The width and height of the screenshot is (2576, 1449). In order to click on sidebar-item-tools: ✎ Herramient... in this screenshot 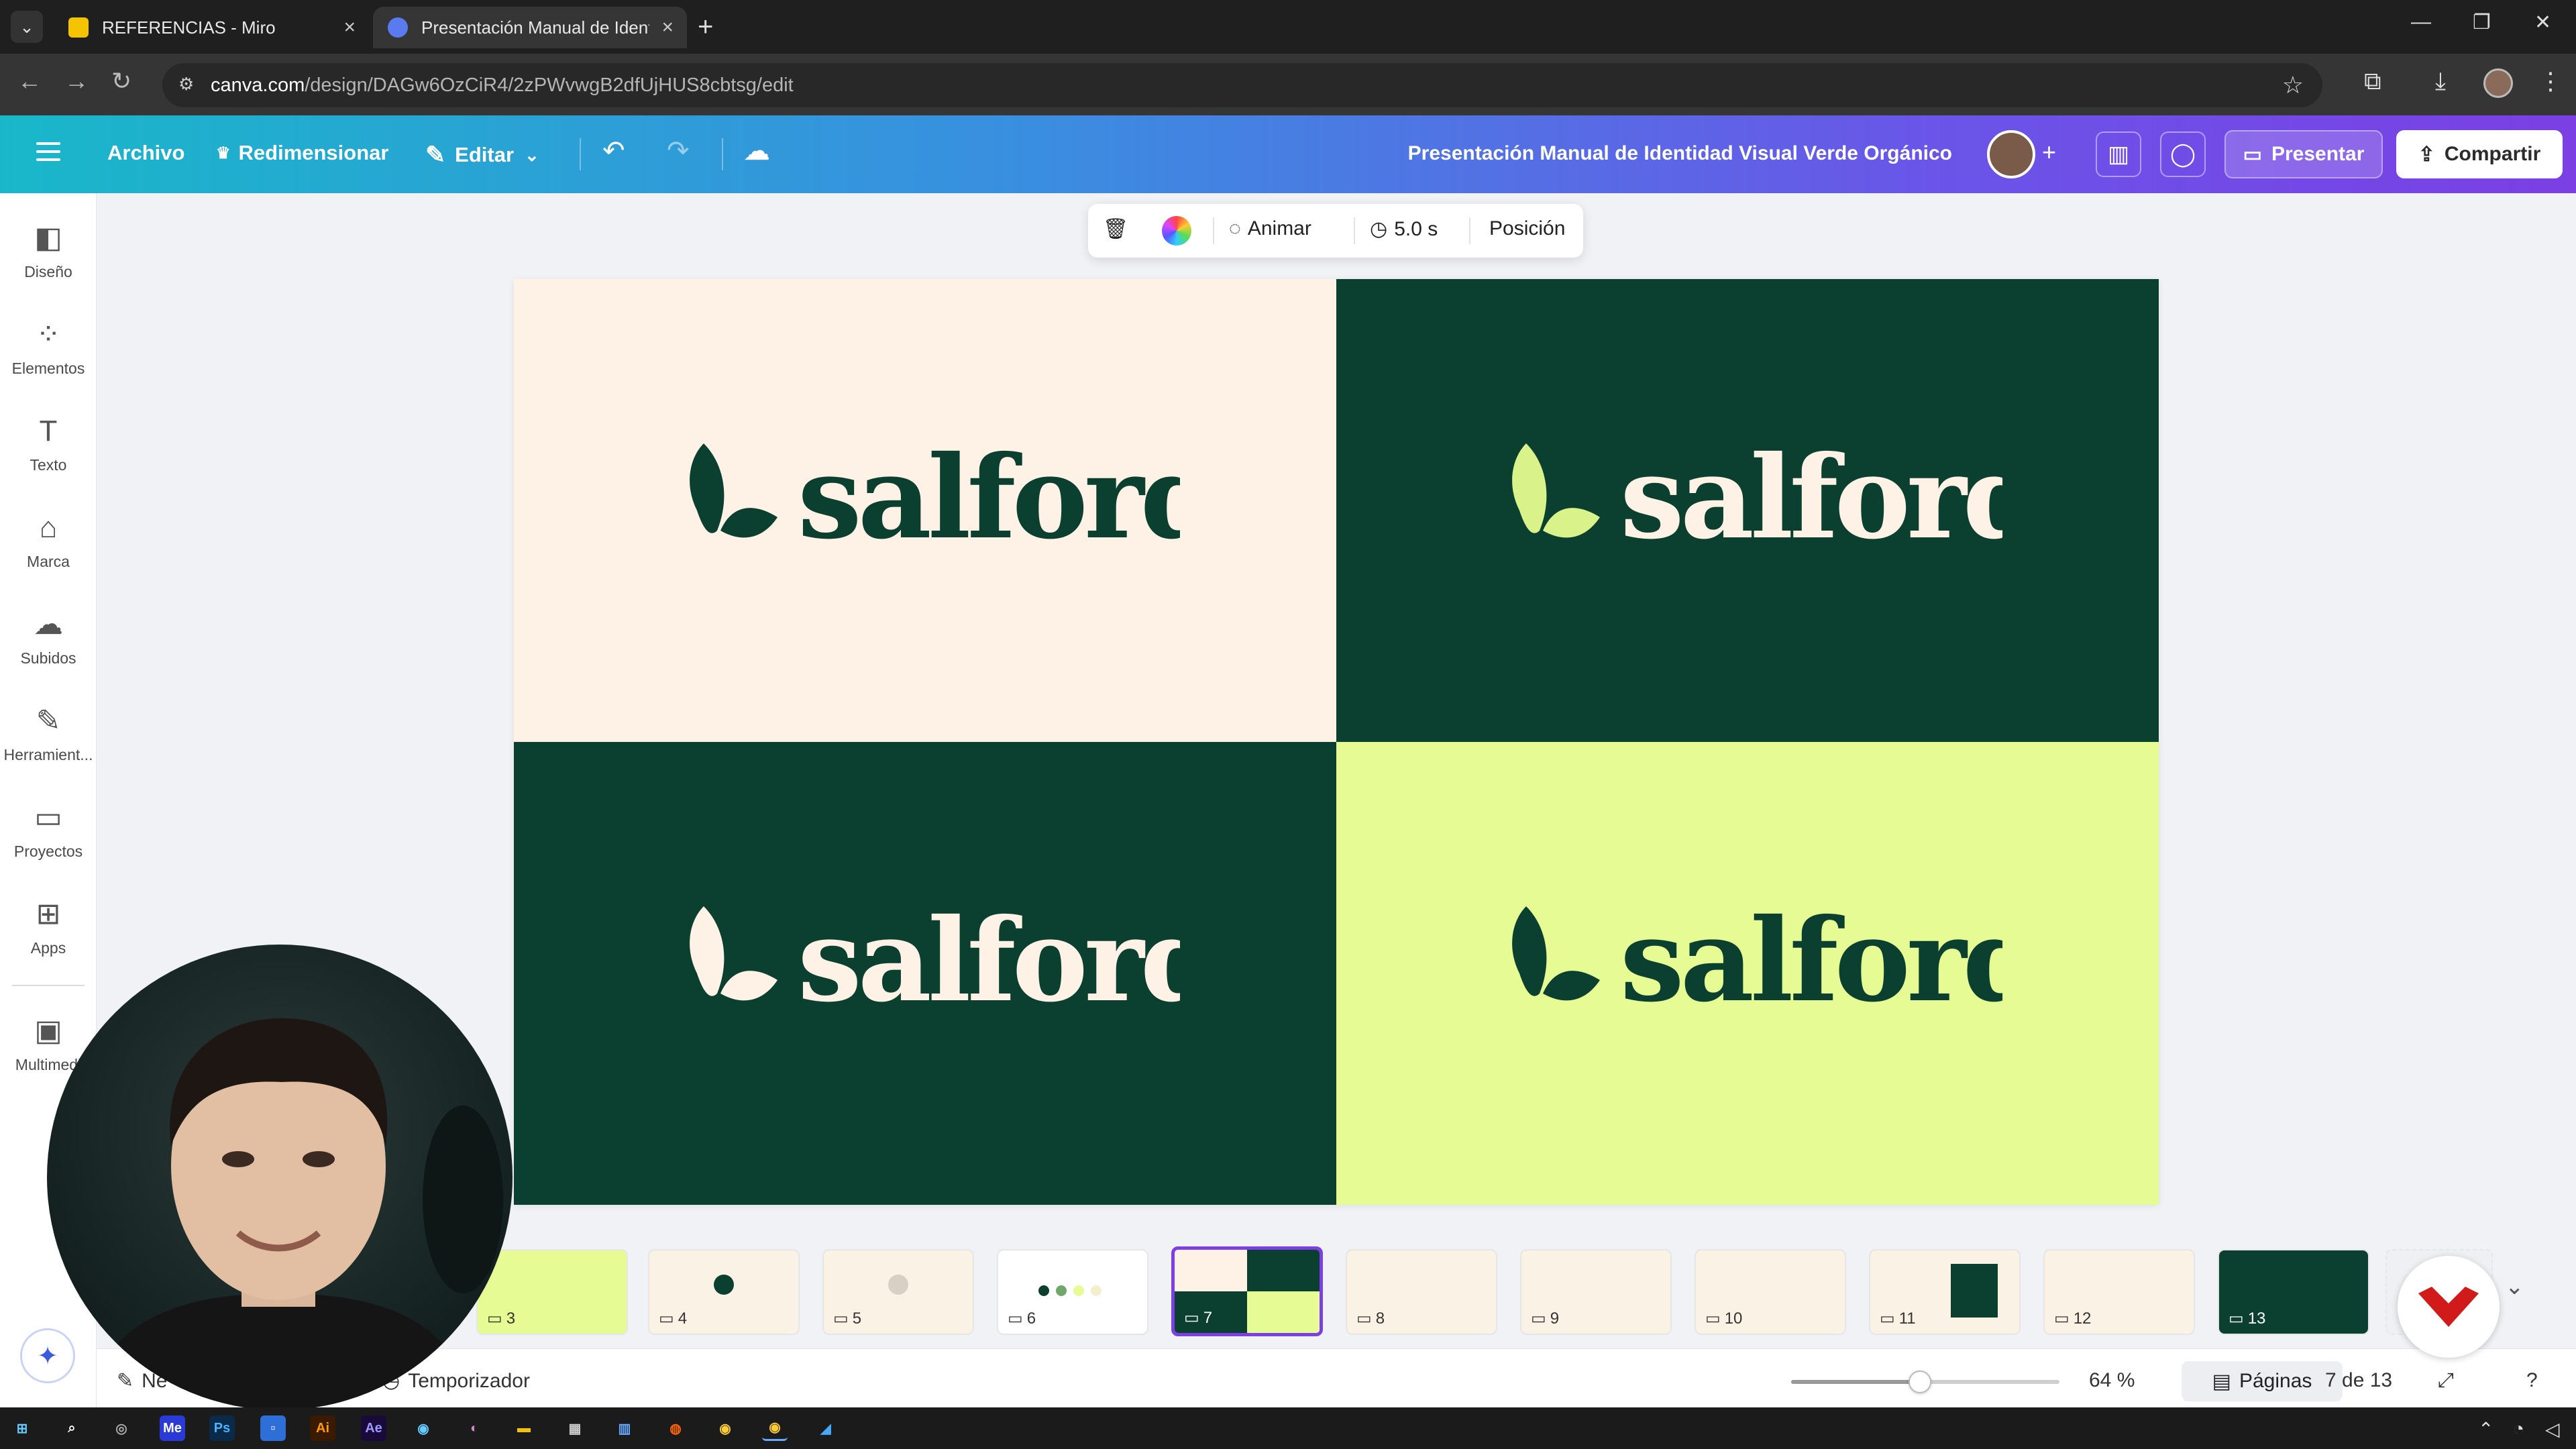, I will do `click(48, 733)`.